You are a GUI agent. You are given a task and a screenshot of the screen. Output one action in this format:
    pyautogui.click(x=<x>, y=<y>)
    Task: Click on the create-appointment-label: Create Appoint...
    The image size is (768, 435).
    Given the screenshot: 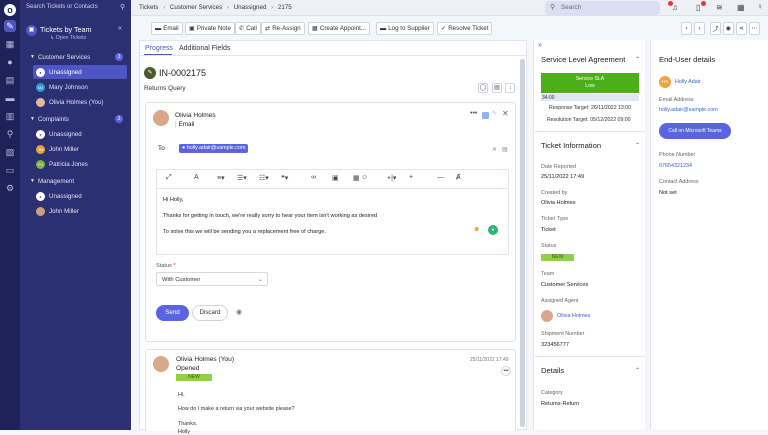 What is the action you would take?
    pyautogui.click(x=342, y=28)
    